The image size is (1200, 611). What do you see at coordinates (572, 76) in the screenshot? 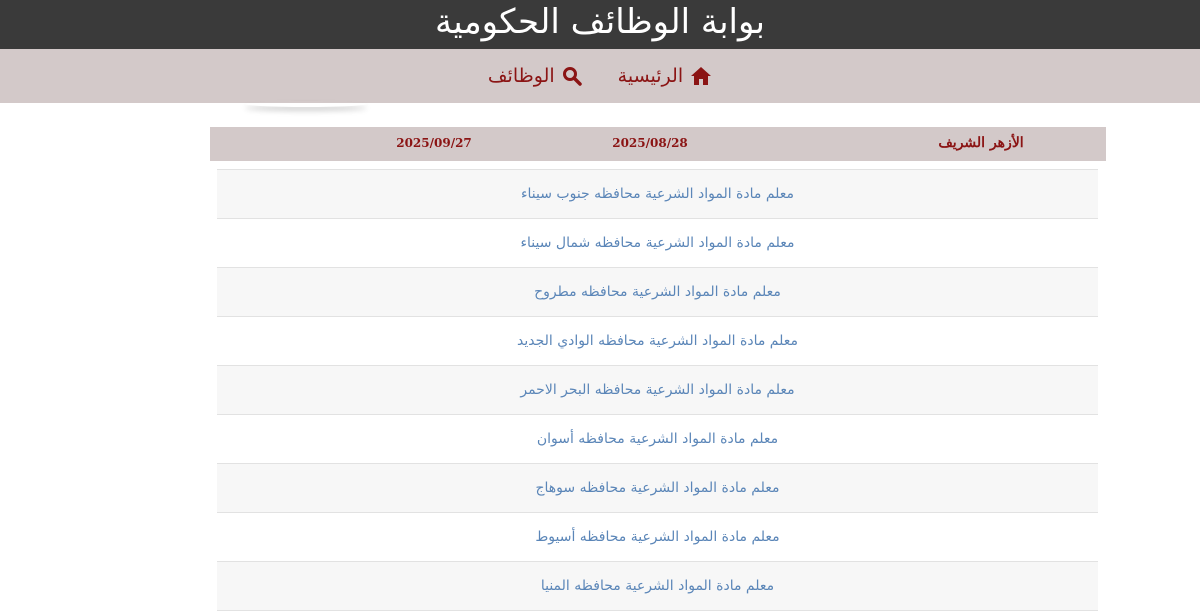
I see `search-icon` at bounding box center [572, 76].